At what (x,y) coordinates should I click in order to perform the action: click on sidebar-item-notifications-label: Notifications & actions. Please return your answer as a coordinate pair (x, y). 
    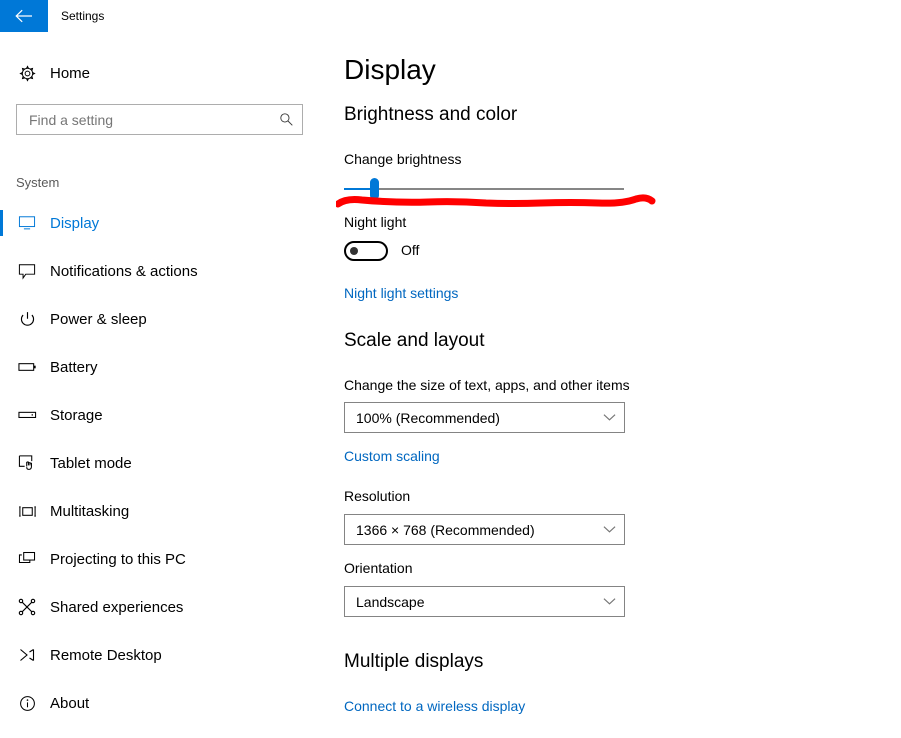
    Looking at the image, I should click on (124, 271).